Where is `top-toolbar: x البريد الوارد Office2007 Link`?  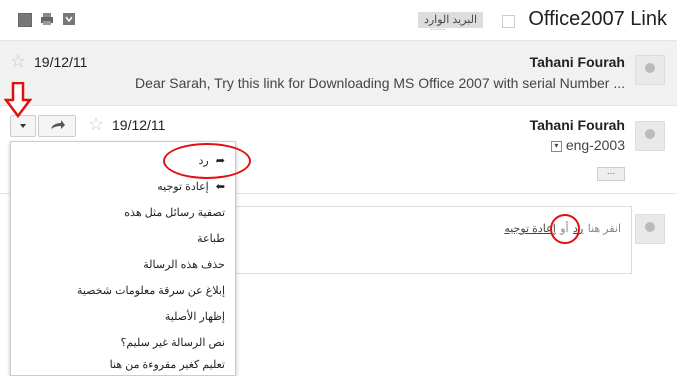 top-toolbar: x البريد الوارد Office2007 Link is located at coordinates (338, 20).